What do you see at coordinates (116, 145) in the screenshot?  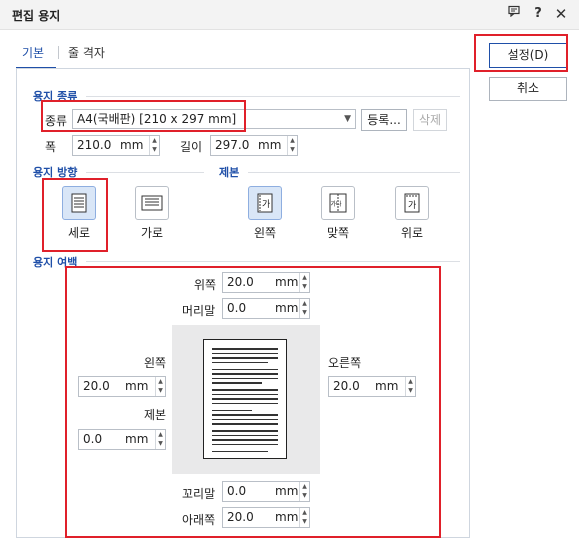 I see `width-spinner: 210.0 mm ▲ ▼` at bounding box center [116, 145].